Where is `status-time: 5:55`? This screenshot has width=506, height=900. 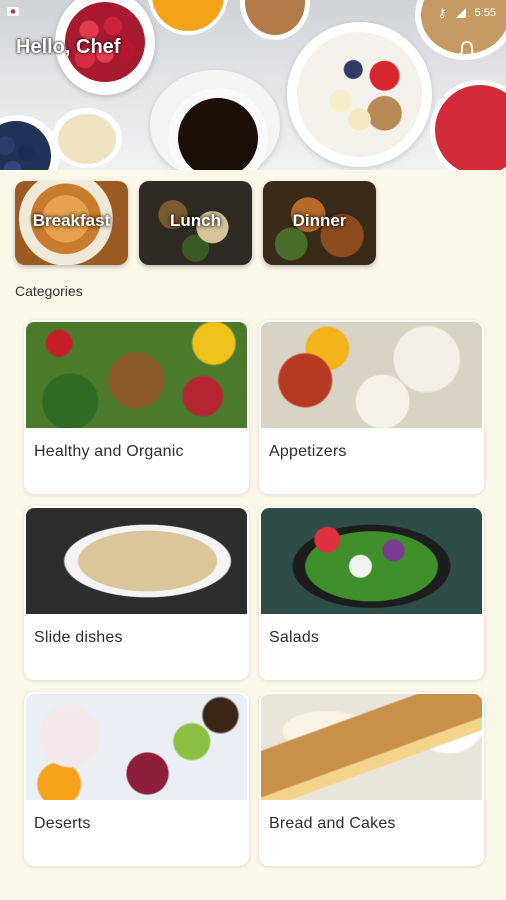
status-time: 5:55 is located at coordinates (485, 13).